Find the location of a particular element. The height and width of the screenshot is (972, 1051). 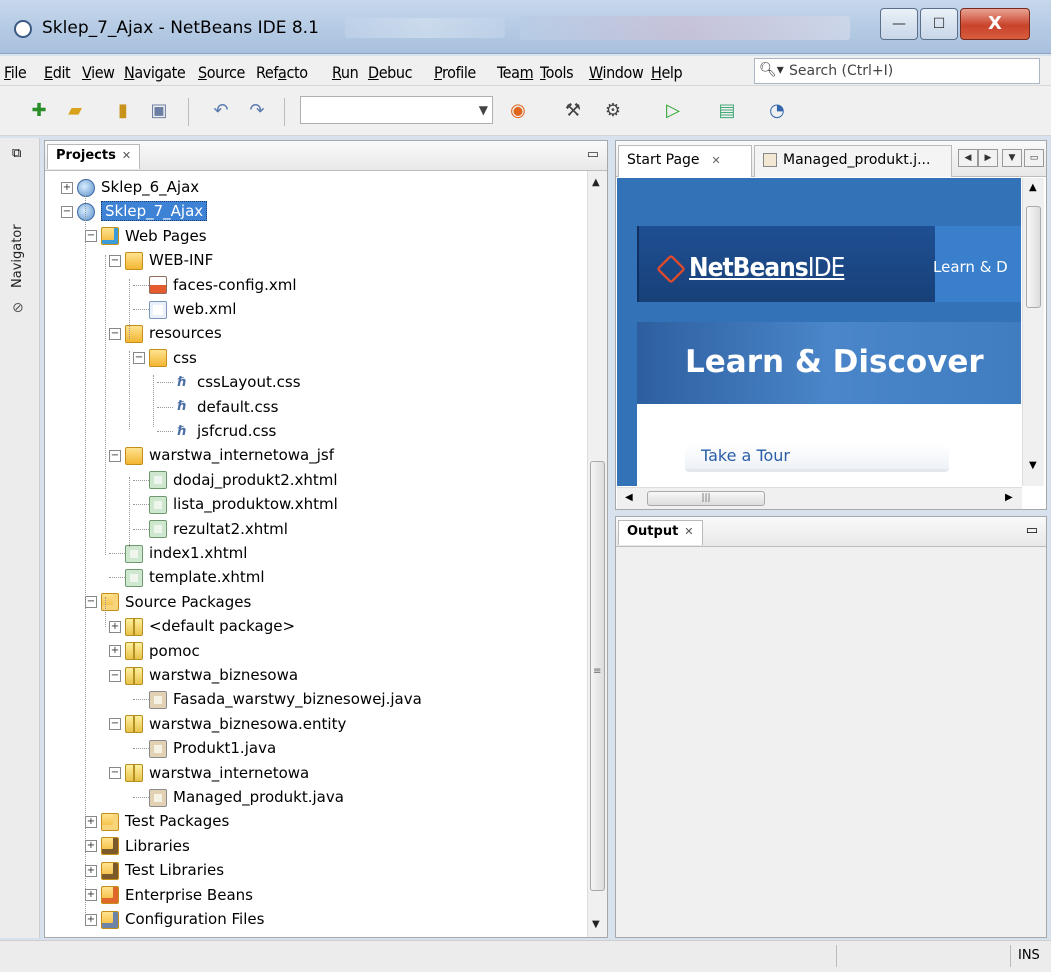

scroll-thumb: ||| is located at coordinates (706, 498).